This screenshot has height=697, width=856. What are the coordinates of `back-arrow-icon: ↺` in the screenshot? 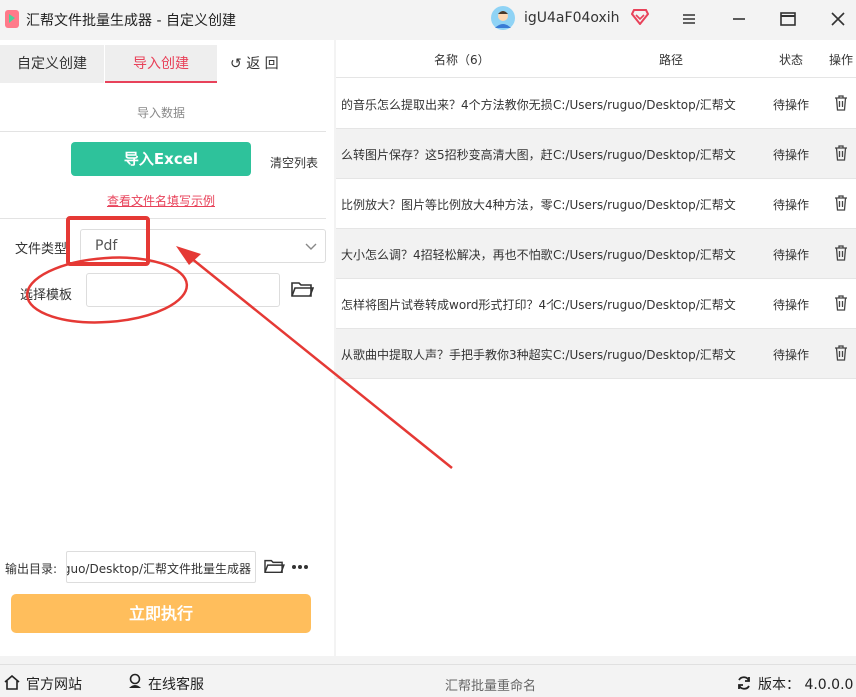 It's located at (238, 64).